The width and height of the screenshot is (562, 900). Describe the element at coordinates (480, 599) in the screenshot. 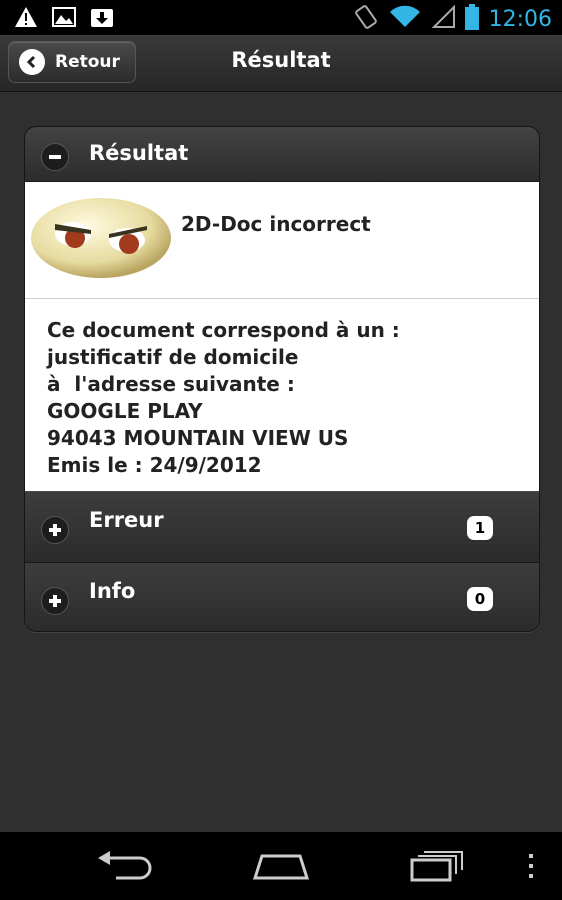

I see `info-count-badge: 0` at that location.